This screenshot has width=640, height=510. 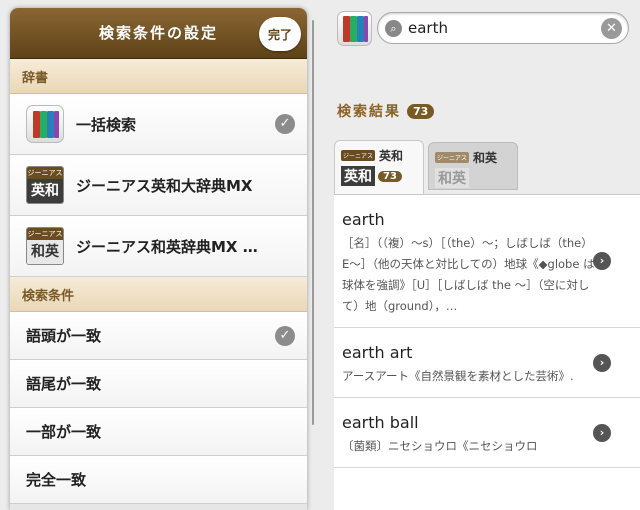 I want to click on section-dictionary-header: 辞書, so click(x=158, y=76).